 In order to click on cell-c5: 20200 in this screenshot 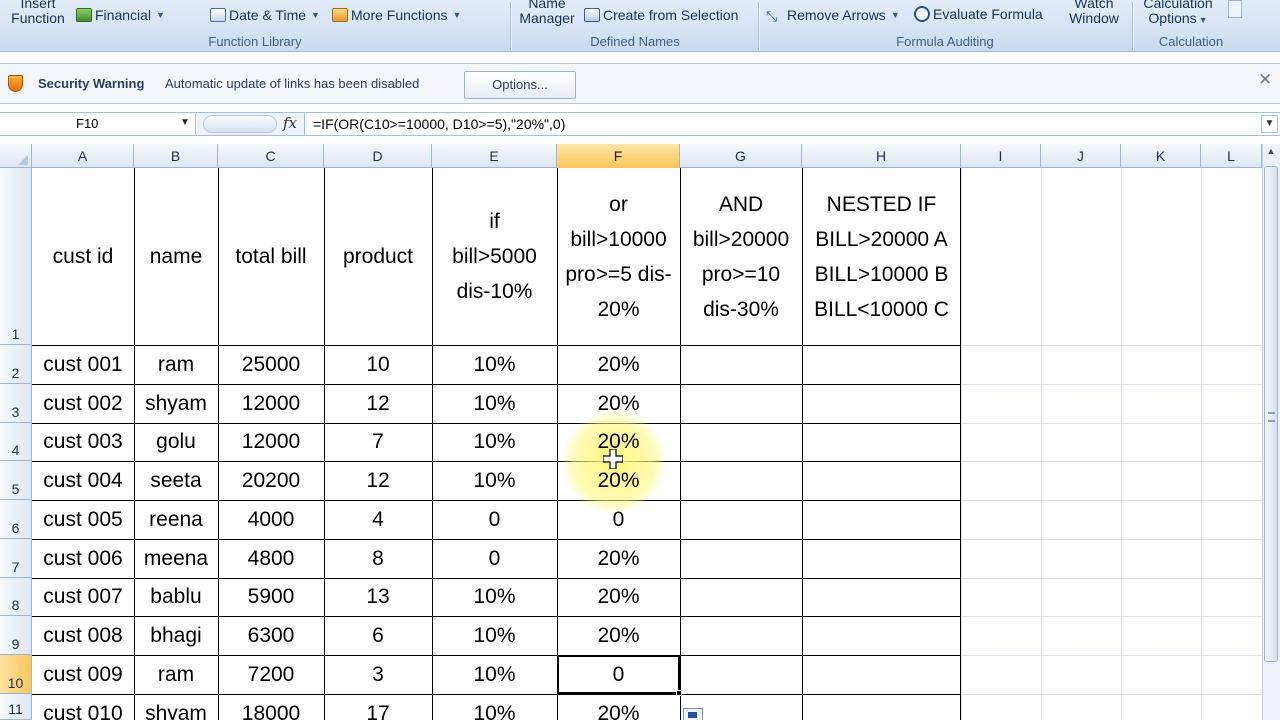, I will do `click(271, 480)`.